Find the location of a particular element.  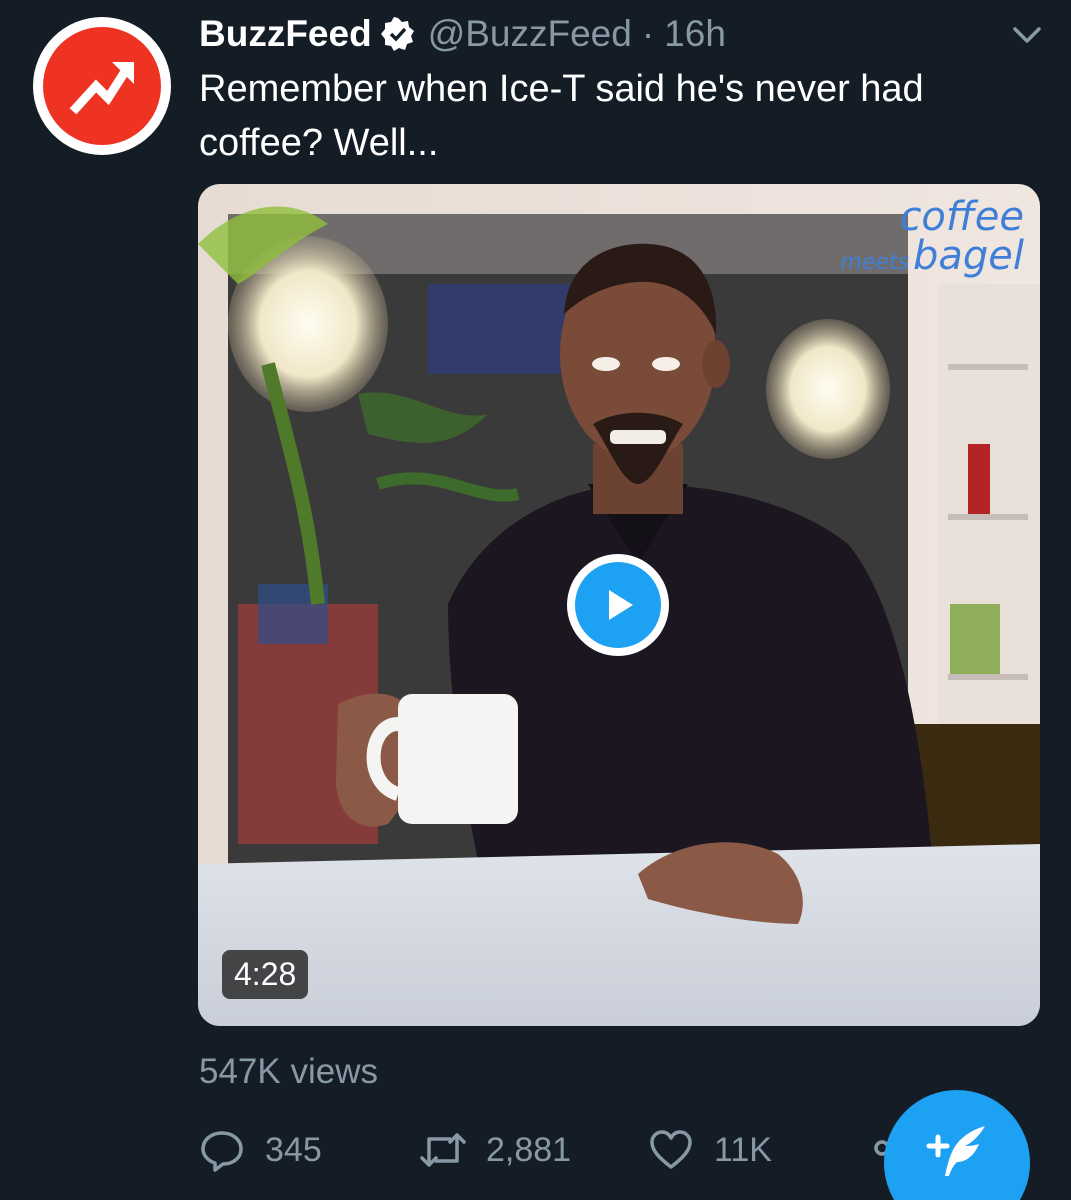

retweet-button: 2,881 is located at coordinates (495, 1150).